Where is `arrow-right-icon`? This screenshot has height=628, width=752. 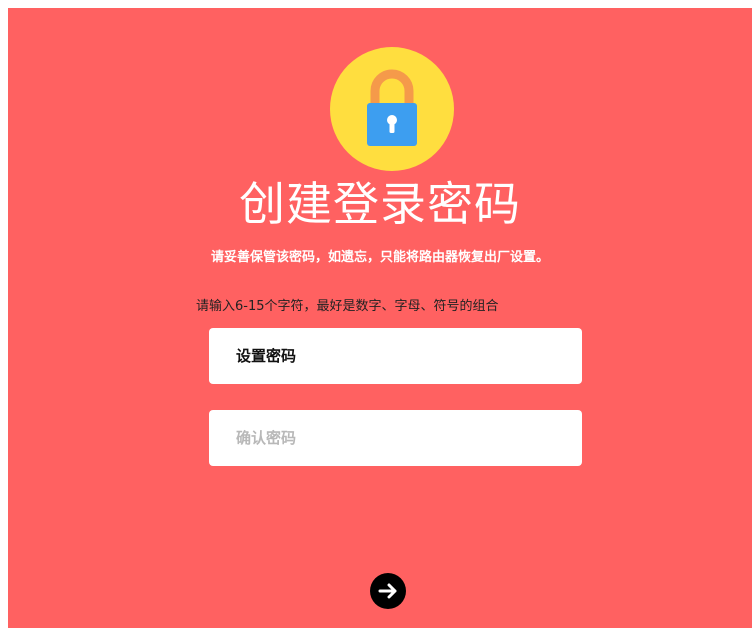 arrow-right-icon is located at coordinates (387, 591).